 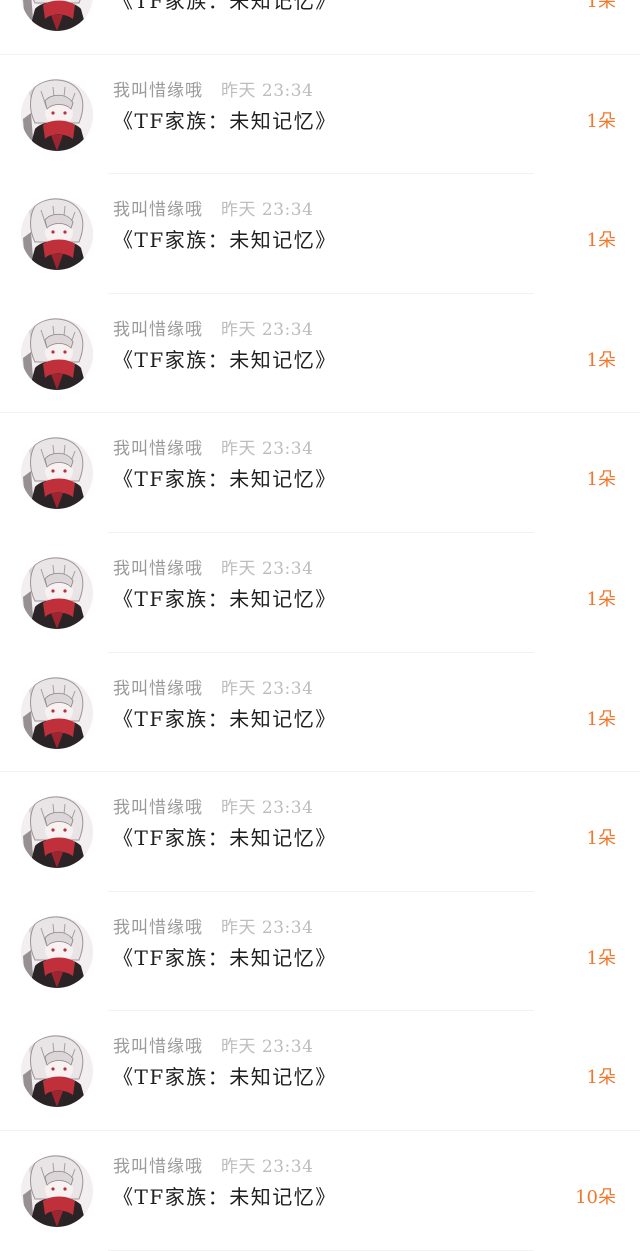 I want to click on gift-record-item: 我叫惜缘哦 昨天 23:34 《TF家族：未知记忆》 10朵, so click(x=320, y=1191).